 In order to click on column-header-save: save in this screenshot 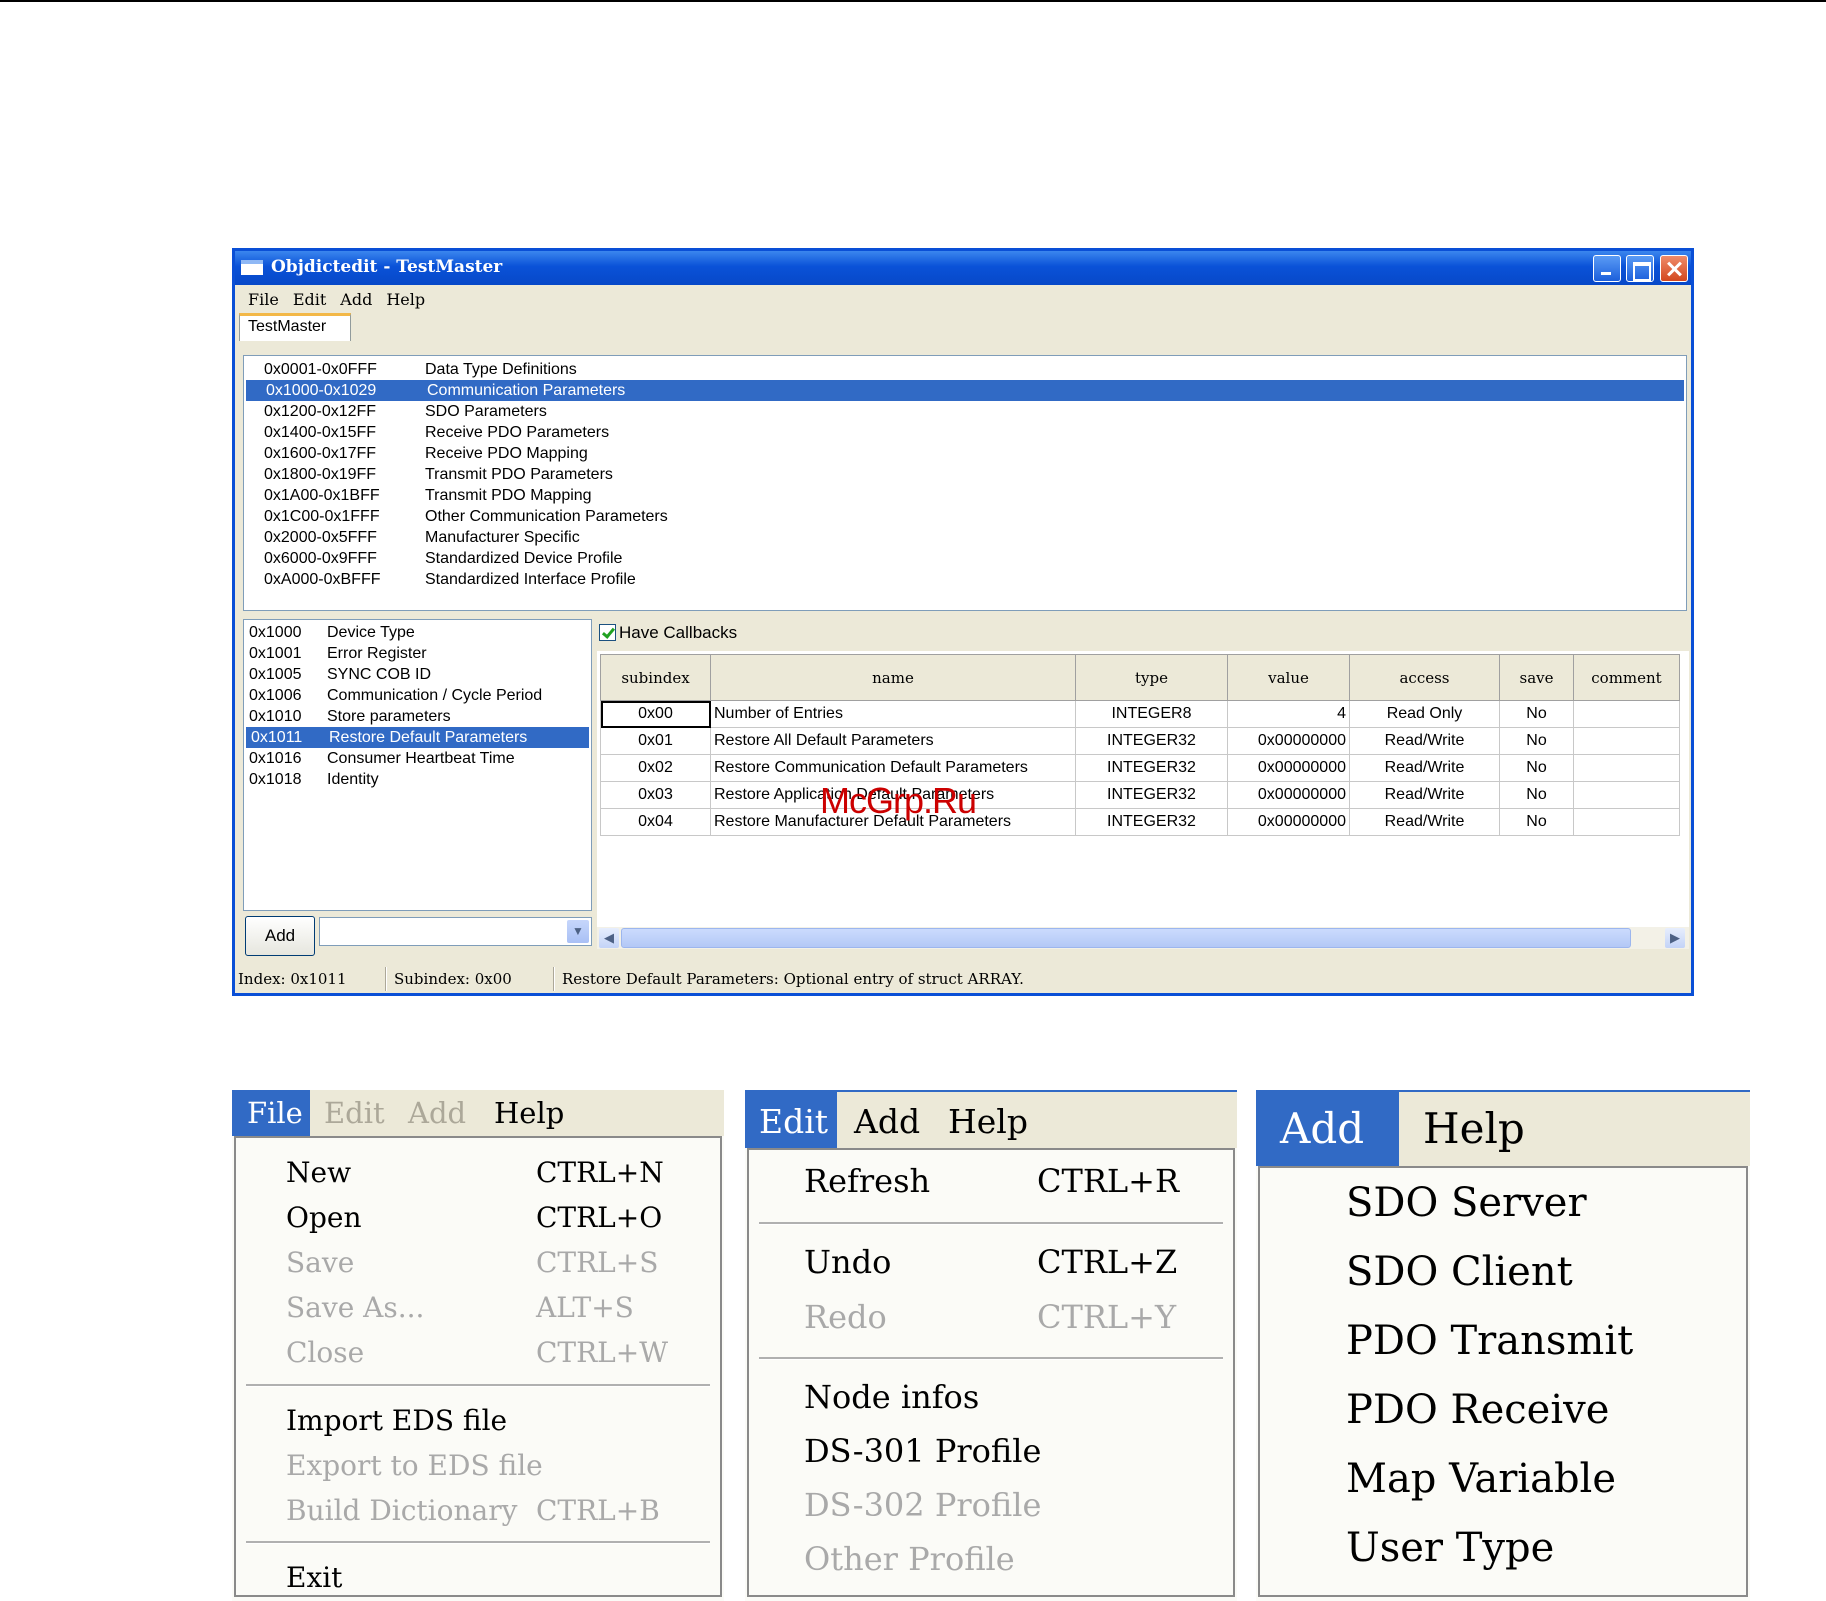, I will do `click(1536, 677)`.